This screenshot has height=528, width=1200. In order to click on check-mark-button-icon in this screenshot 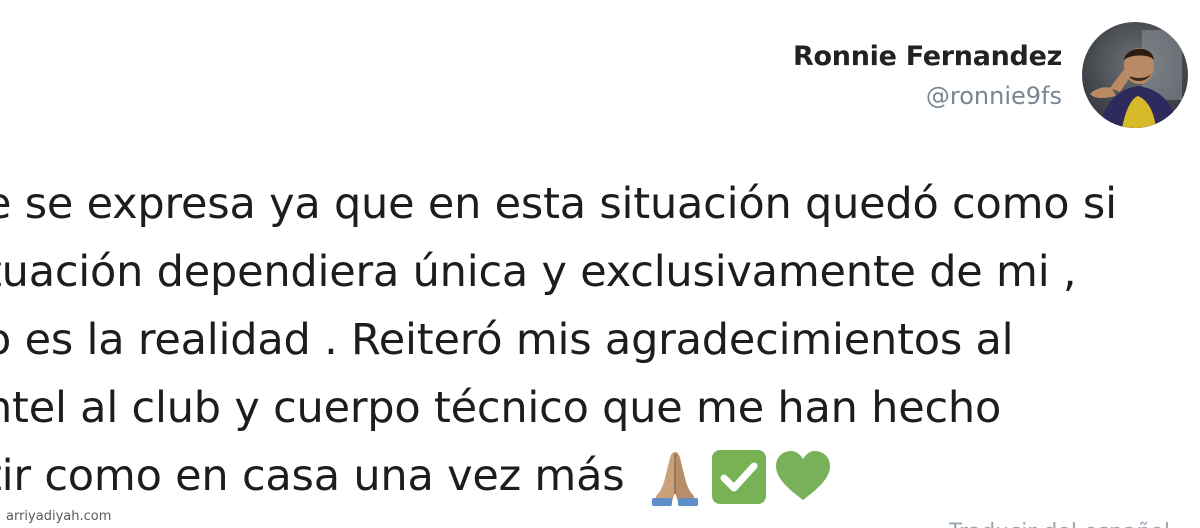, I will do `click(739, 477)`.